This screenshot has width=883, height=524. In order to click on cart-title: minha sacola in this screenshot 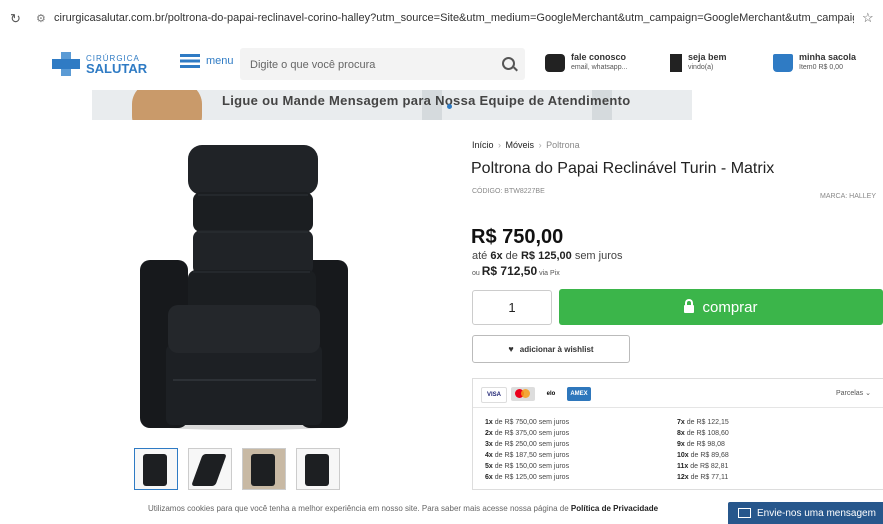, I will do `click(828, 57)`.